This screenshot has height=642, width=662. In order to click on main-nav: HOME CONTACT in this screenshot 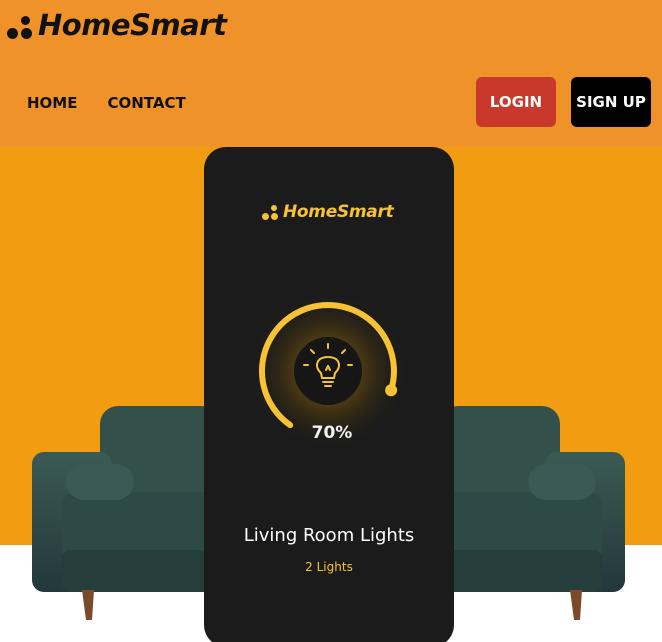, I will do `click(106, 103)`.